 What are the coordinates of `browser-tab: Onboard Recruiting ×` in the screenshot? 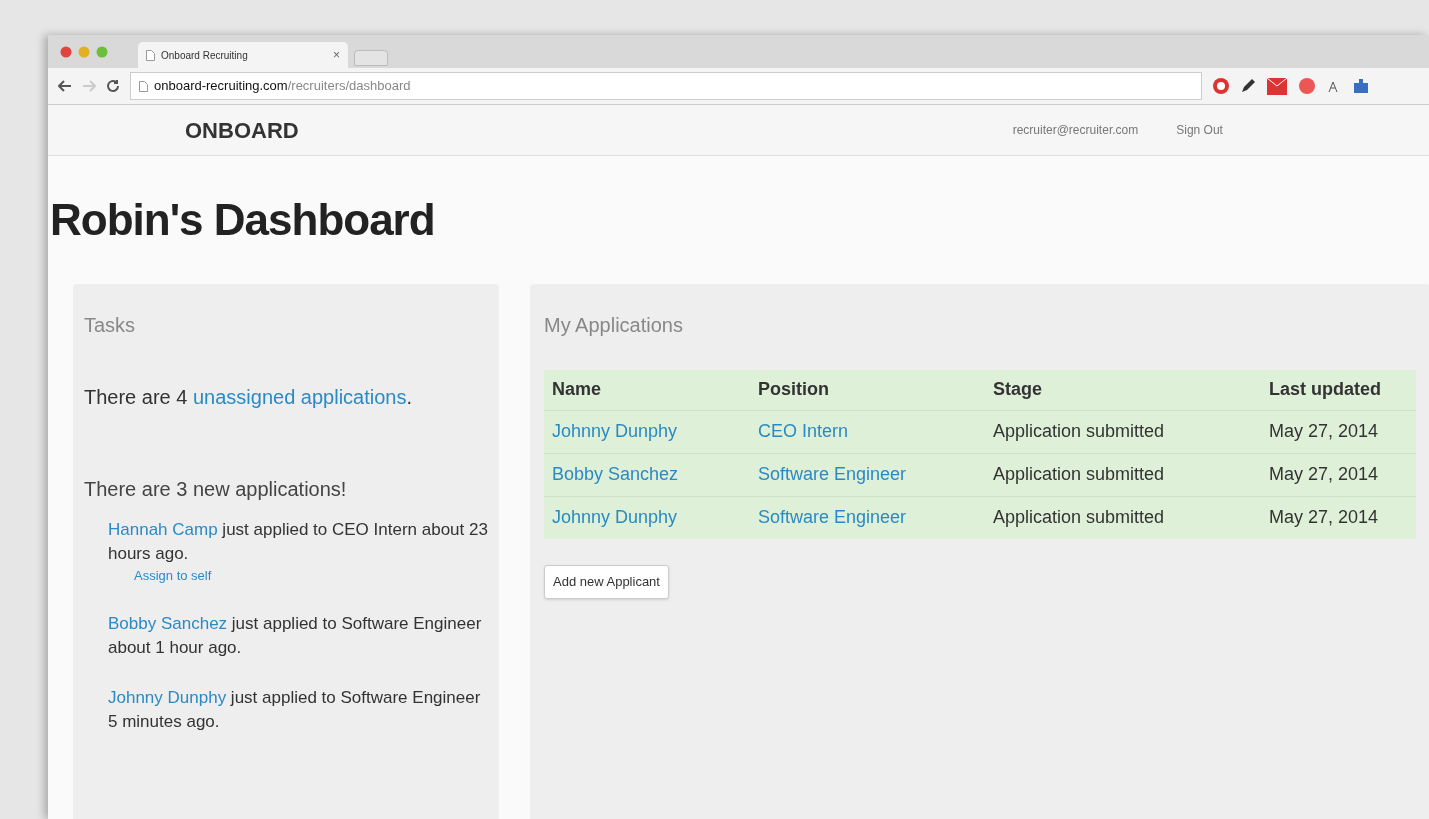 It's located at (243, 55).